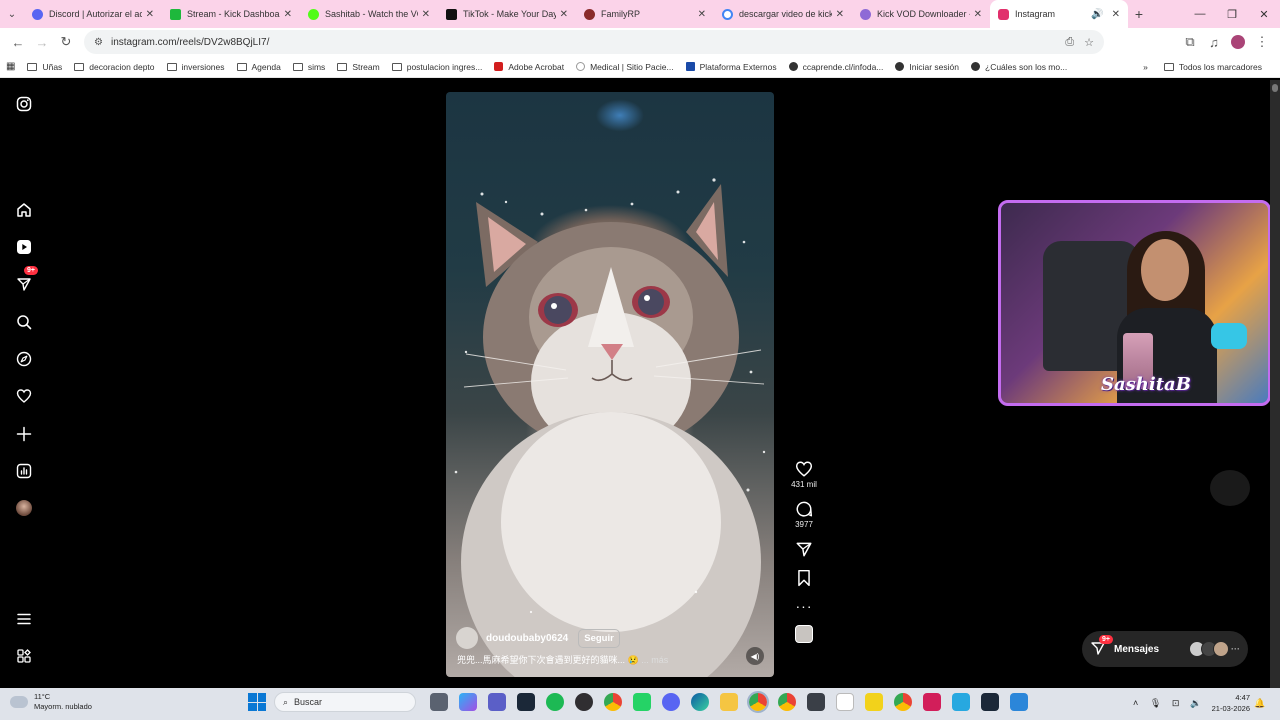 The width and height of the screenshot is (1280, 720). Describe the element at coordinates (1275, 384) in the screenshot. I see `page-scrollbar` at that location.